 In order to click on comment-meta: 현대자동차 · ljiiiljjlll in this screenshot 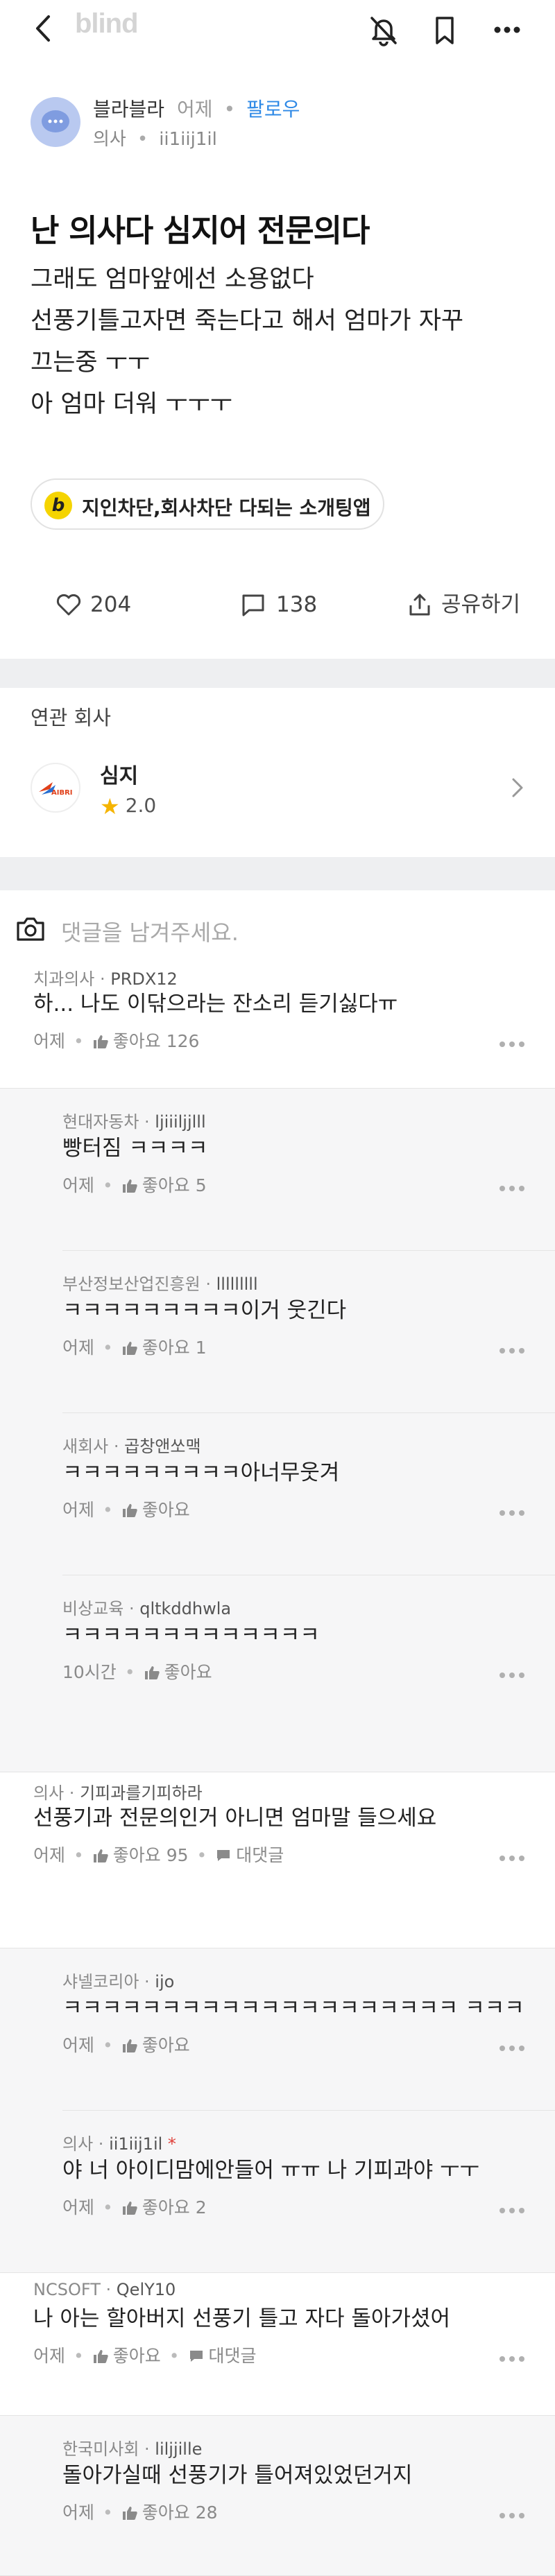, I will do `click(134, 1122)`.